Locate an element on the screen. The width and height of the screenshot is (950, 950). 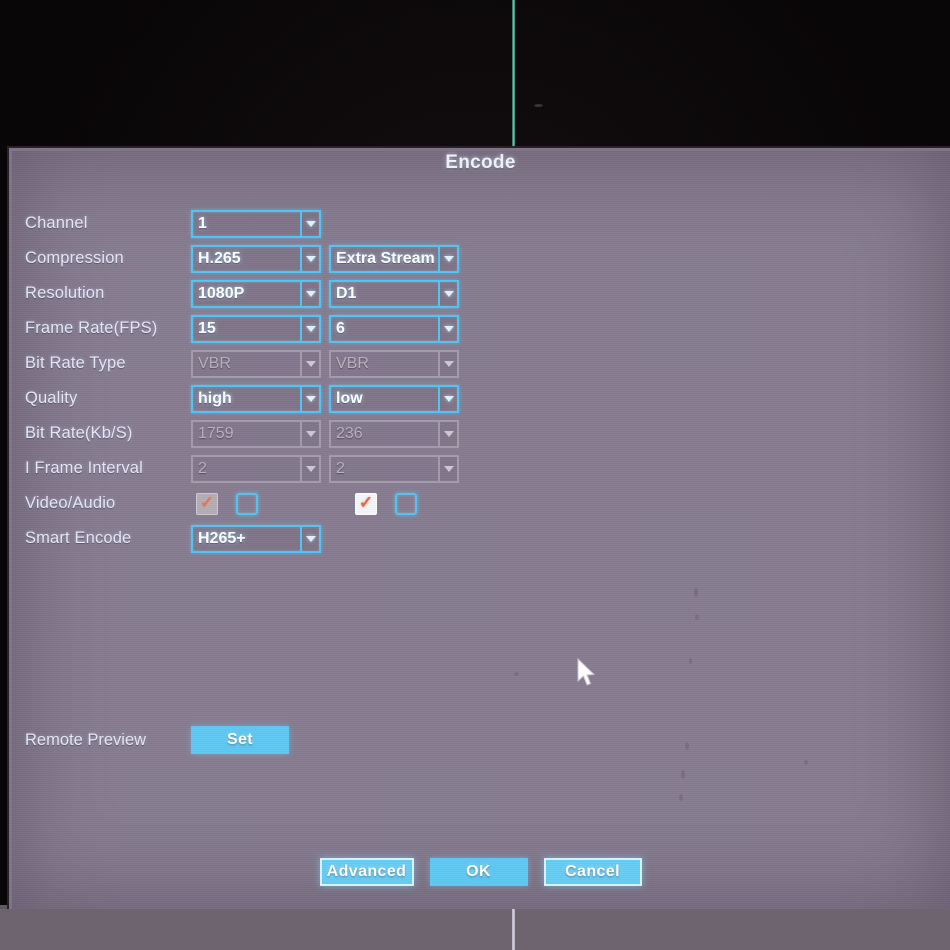
form-row-video-audio: Video/Audio ✓ ✓ is located at coordinates (255, 503).